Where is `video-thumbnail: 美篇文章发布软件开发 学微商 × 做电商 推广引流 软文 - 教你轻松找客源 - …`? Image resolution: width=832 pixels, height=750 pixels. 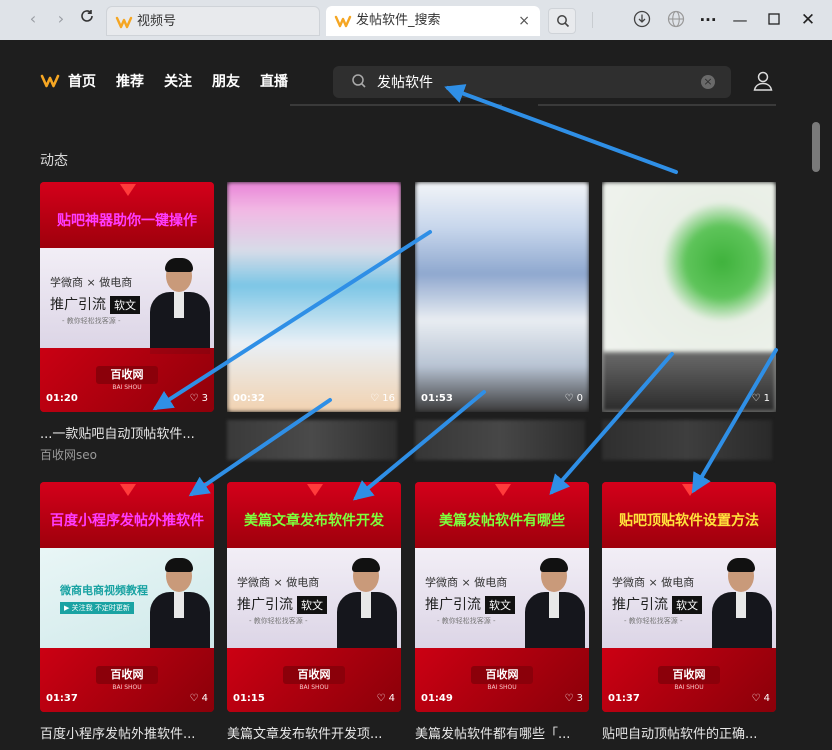 video-thumbnail: 美篇文章发布软件开发 学微商 × 做电商 推广引流 软文 - 教你轻松找客源 - … is located at coordinates (314, 597).